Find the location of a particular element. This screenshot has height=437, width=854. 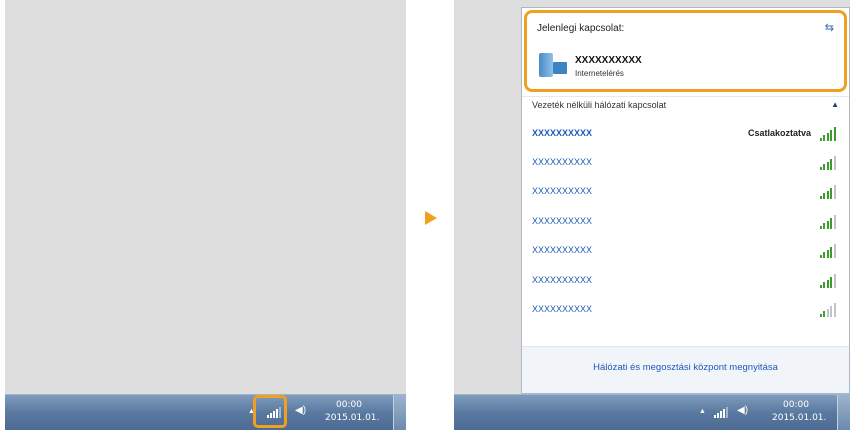

wifi-network-row: XXXXXXXXXX Csatlakoztatva is located at coordinates (684, 135).